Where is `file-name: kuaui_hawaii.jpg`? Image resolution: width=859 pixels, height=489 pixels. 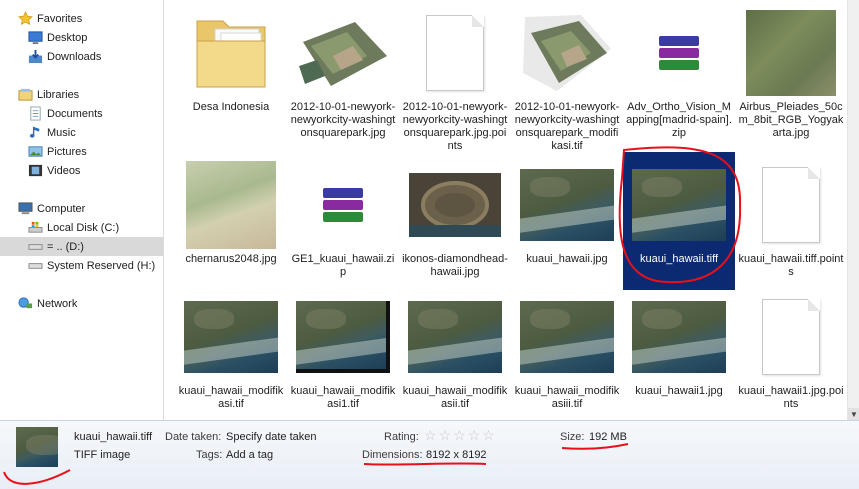
file-name: kuaui_hawaii.jpg is located at coordinates (567, 259).